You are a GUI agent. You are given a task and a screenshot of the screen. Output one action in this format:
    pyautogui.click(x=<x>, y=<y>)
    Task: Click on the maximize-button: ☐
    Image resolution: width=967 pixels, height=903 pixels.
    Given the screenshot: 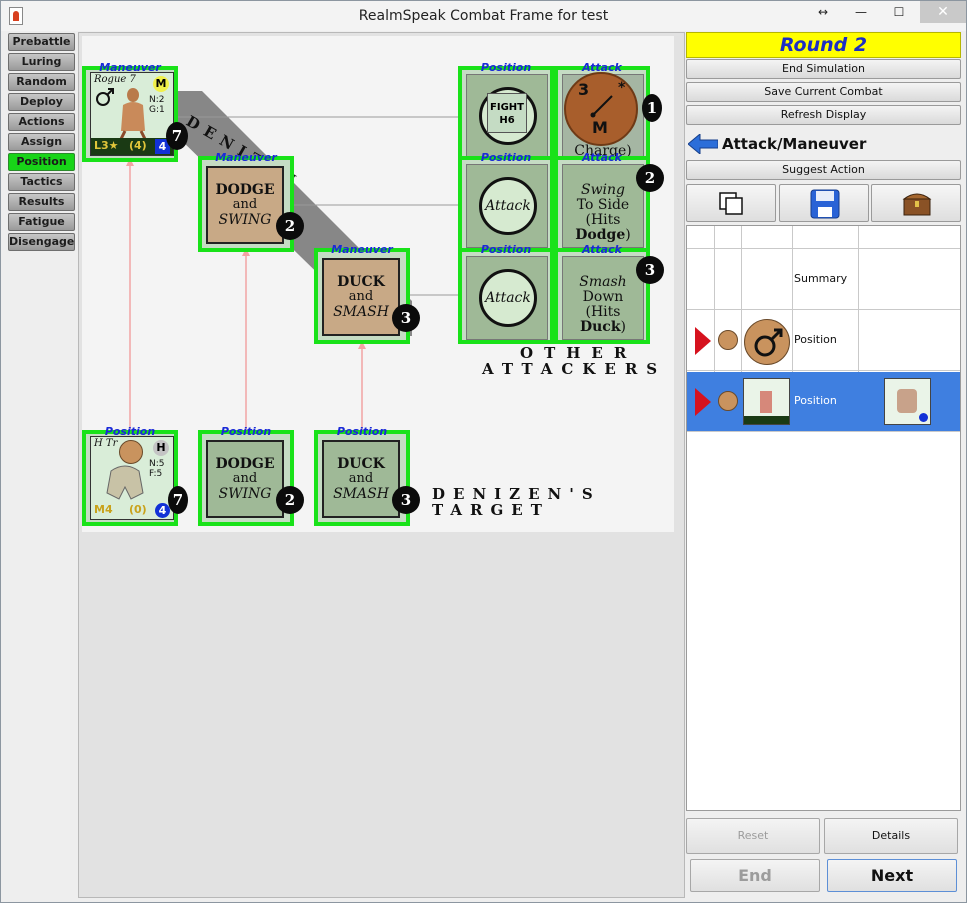 What is the action you would take?
    pyautogui.click(x=899, y=12)
    